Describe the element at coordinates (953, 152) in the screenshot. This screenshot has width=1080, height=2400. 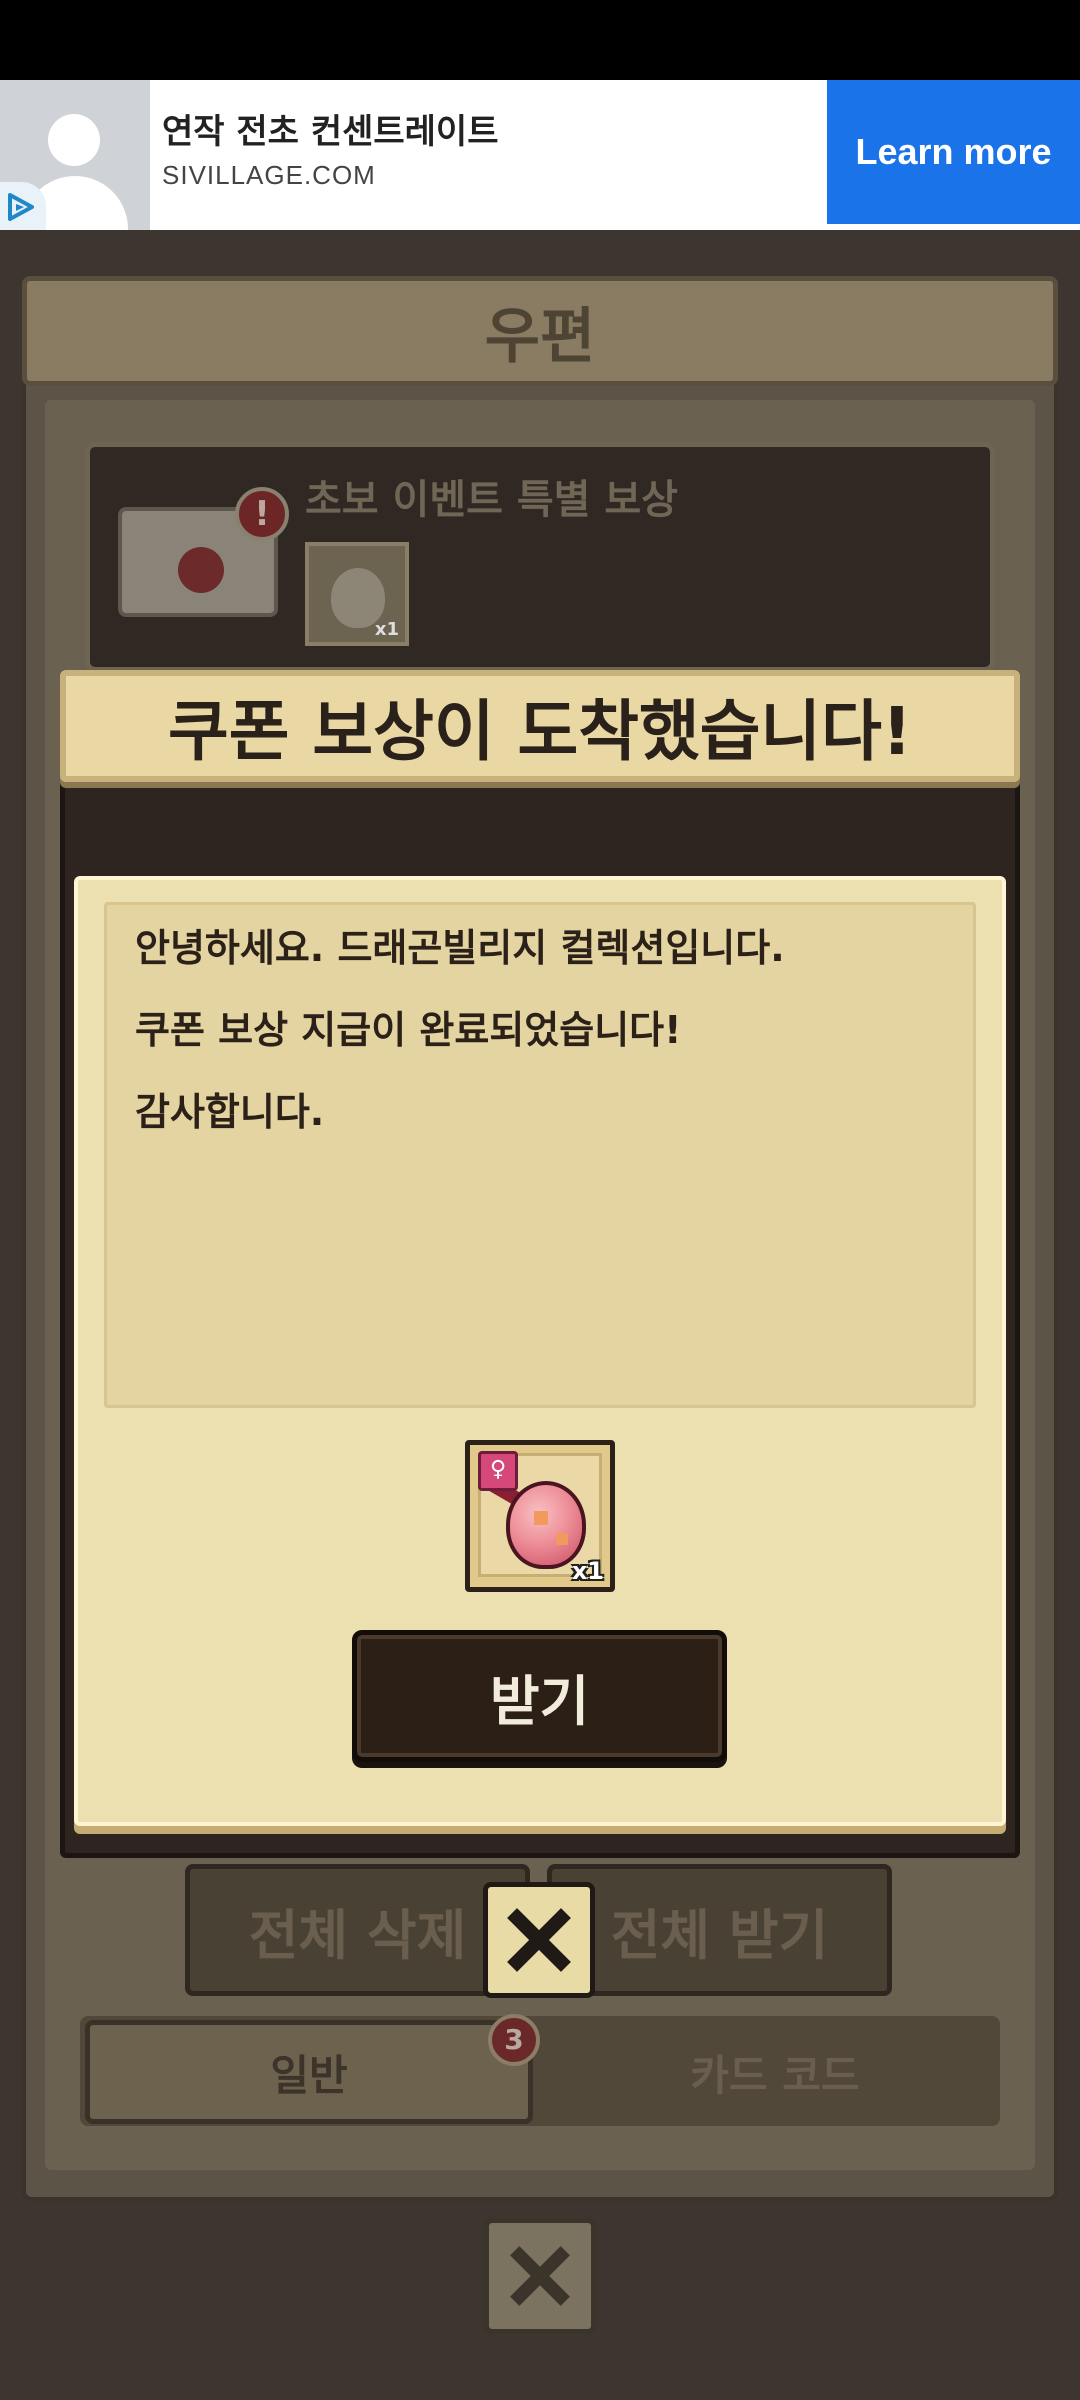
I see `learn-more-button: Learn more` at that location.